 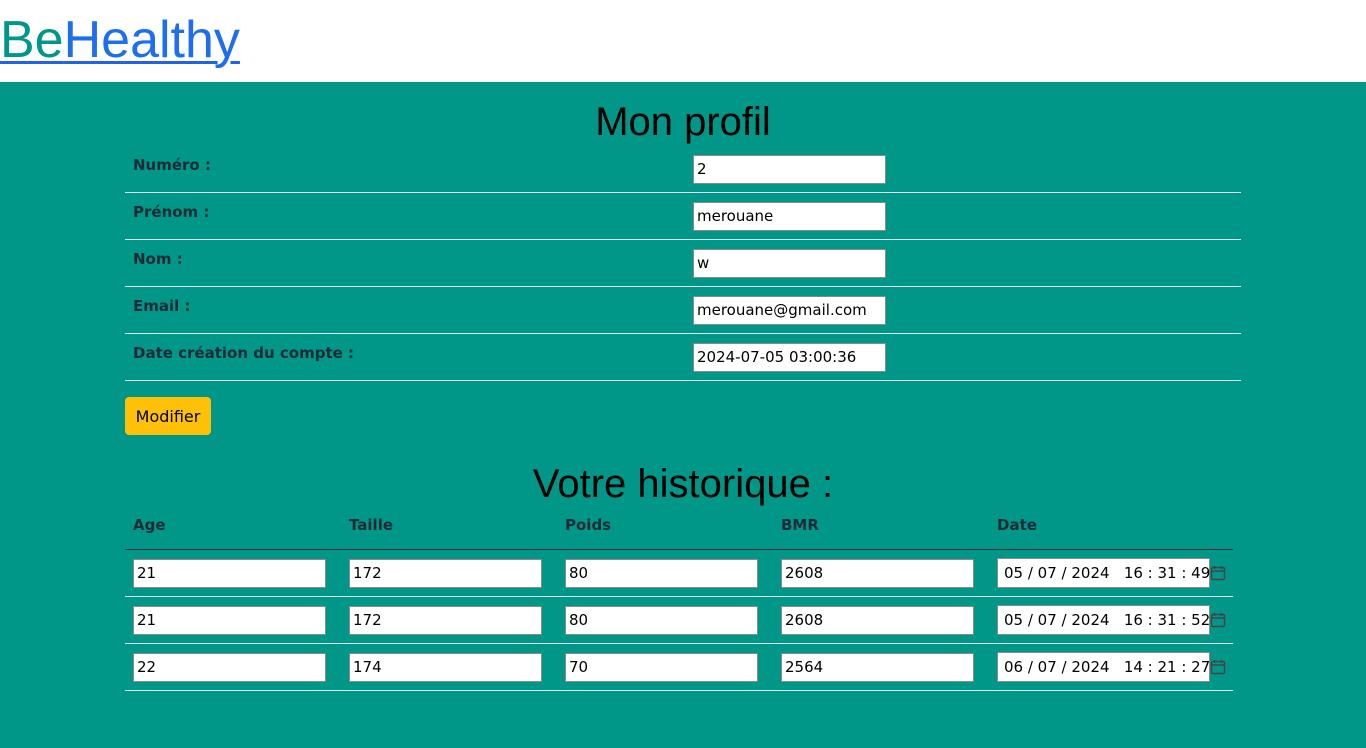 What do you see at coordinates (1107, 620) in the screenshot?
I see `date-value: 05 / 07 / 2024 16 : 31 : 52` at bounding box center [1107, 620].